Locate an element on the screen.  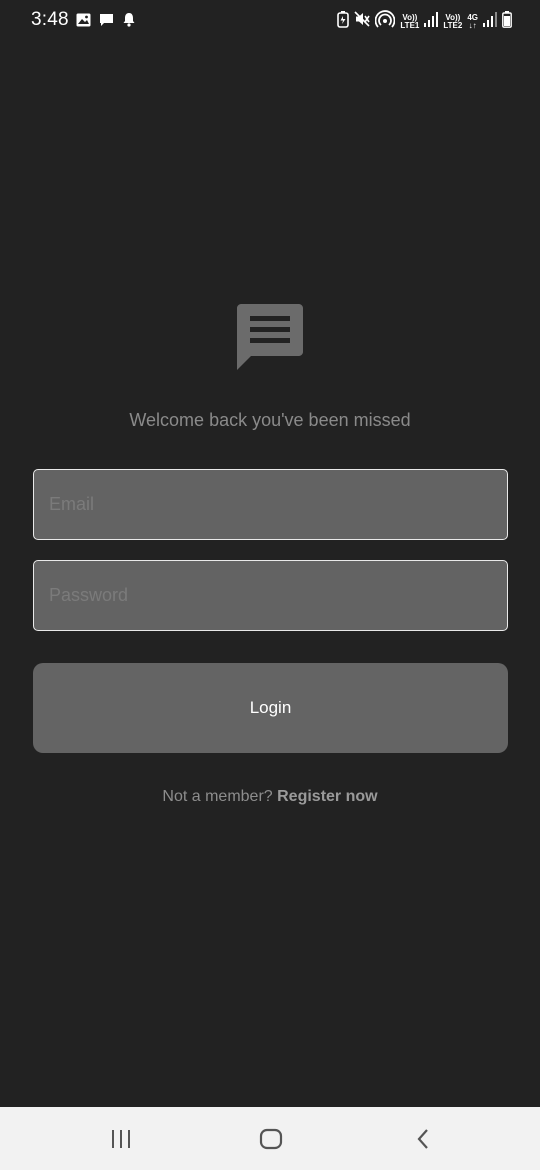
battery-saver-icon is located at coordinates (343, 21).